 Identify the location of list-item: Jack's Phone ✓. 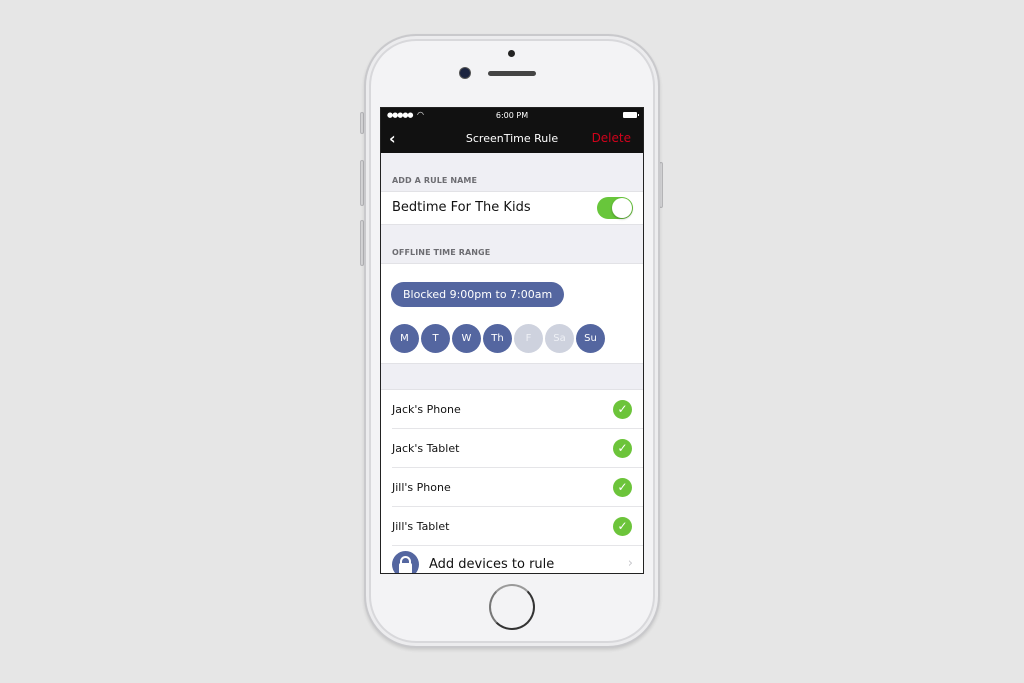
(512, 409).